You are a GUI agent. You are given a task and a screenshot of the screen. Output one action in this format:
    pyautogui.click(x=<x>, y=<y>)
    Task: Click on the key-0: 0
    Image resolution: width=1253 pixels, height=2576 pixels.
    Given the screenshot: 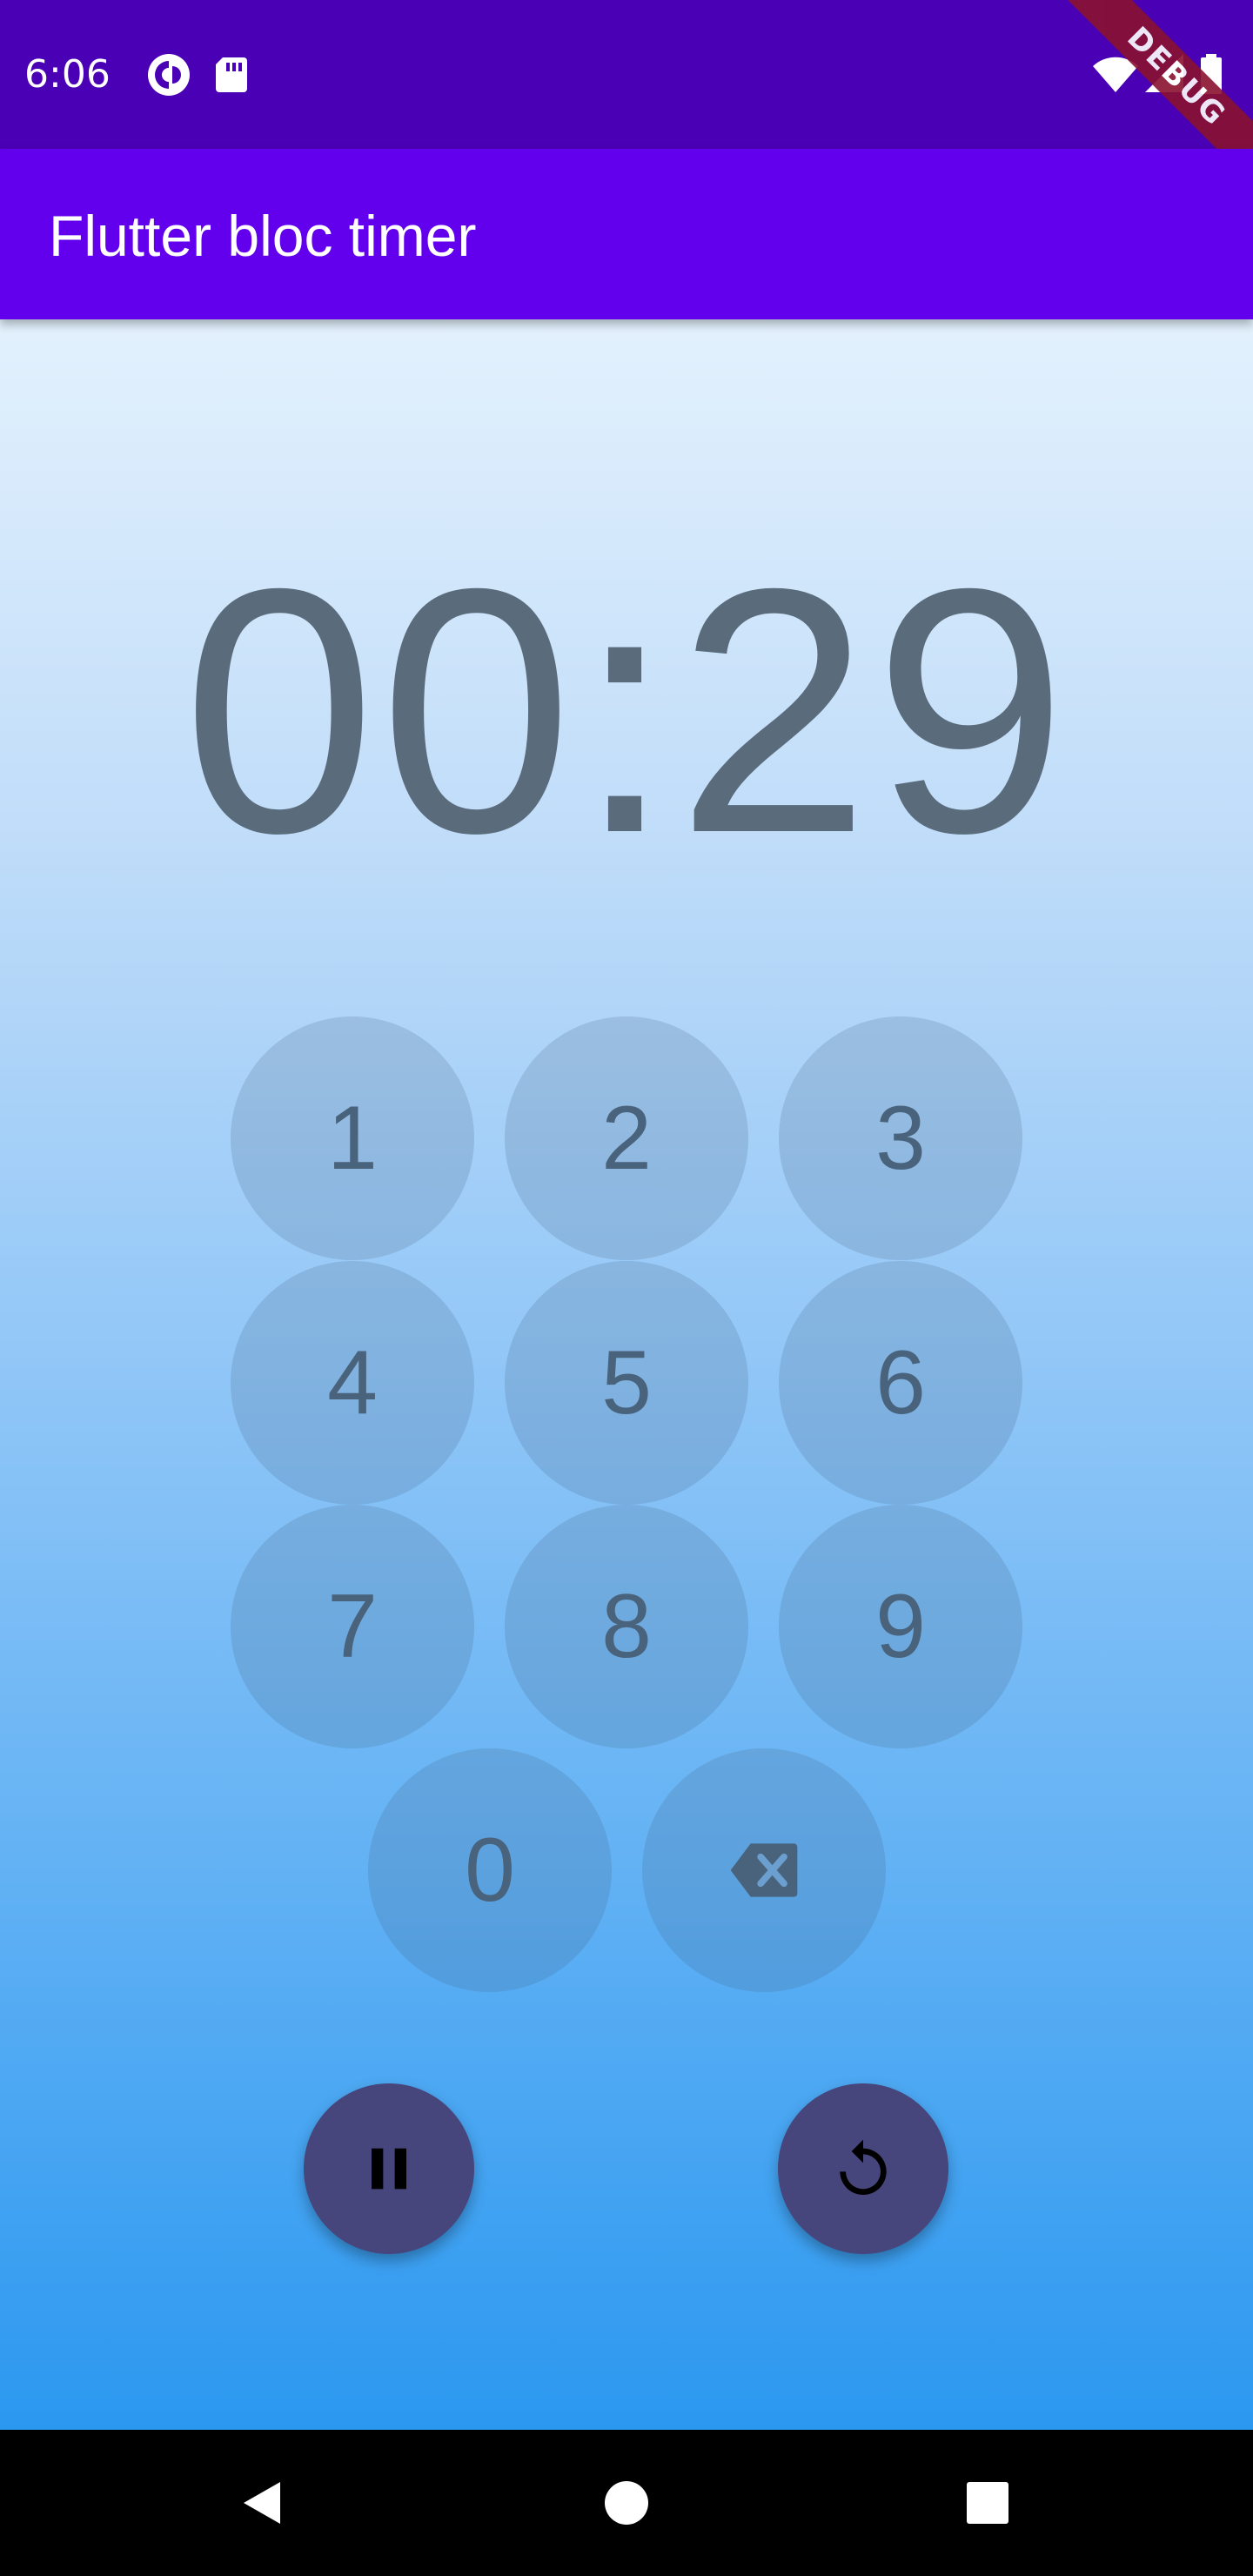 What is the action you would take?
    pyautogui.click(x=490, y=1870)
    